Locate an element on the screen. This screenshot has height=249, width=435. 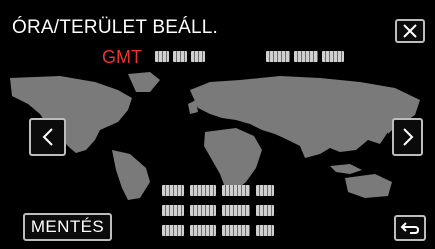
chevron-right-icon is located at coordinates (407, 137).